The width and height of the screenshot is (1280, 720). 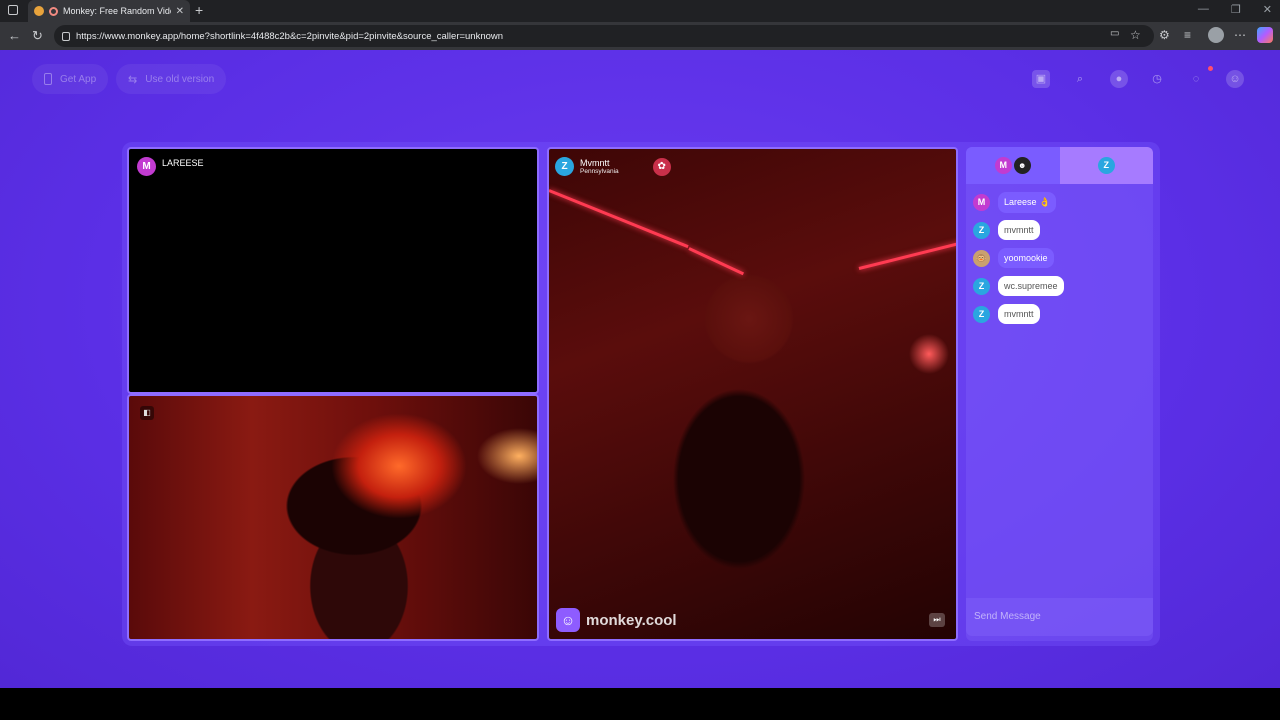 I want to click on user-info: Mvmntt Pennsylvania, so click(x=599, y=166).